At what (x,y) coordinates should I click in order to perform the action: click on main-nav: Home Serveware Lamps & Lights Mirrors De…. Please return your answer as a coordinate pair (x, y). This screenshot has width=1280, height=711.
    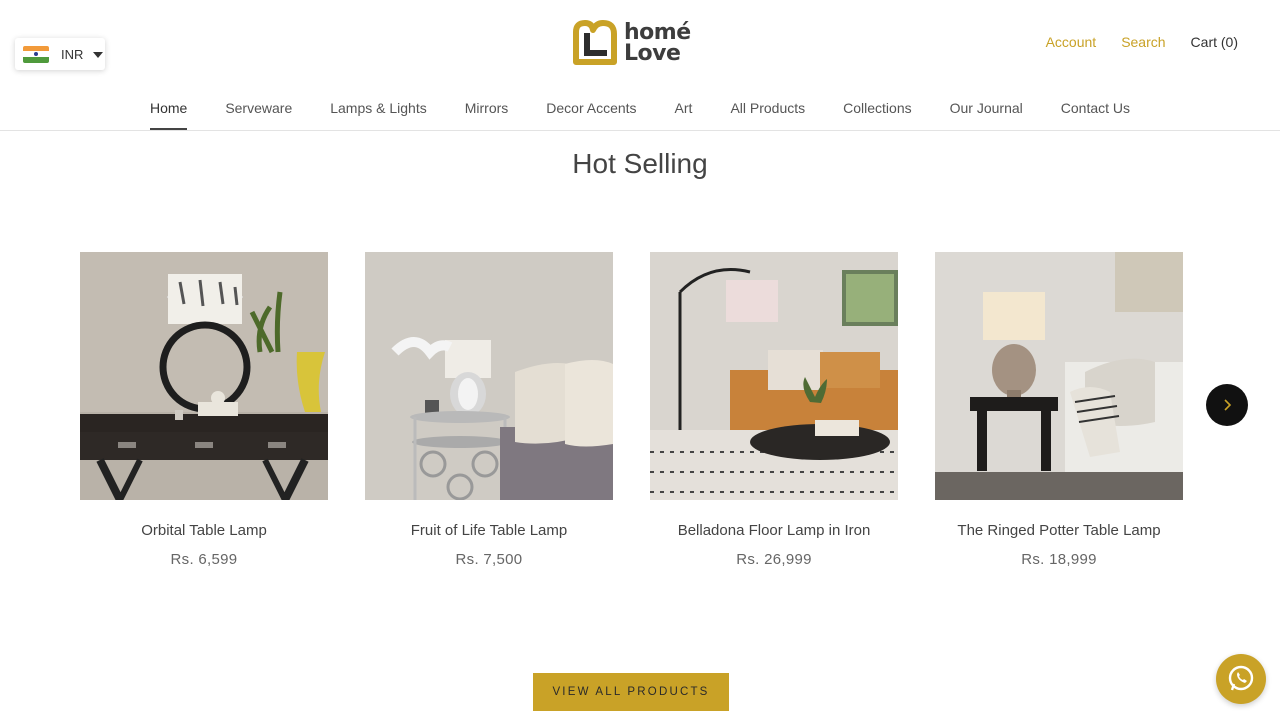
    Looking at the image, I should click on (640, 115).